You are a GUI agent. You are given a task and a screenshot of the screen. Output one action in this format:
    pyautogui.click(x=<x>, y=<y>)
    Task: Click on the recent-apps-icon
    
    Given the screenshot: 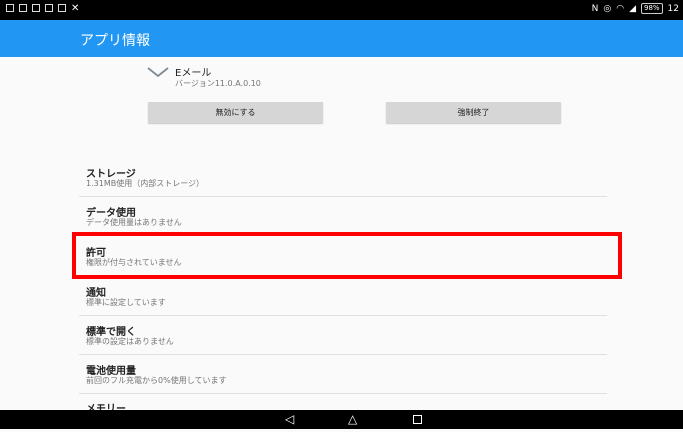 What is the action you would take?
    pyautogui.click(x=417, y=419)
    